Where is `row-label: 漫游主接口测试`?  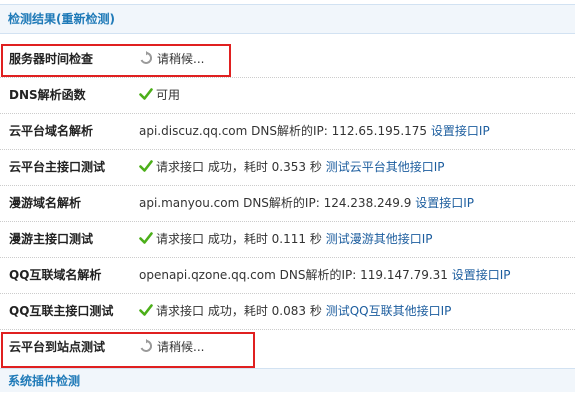
row-label: 漫游主接口测试 is located at coordinates (51, 239).